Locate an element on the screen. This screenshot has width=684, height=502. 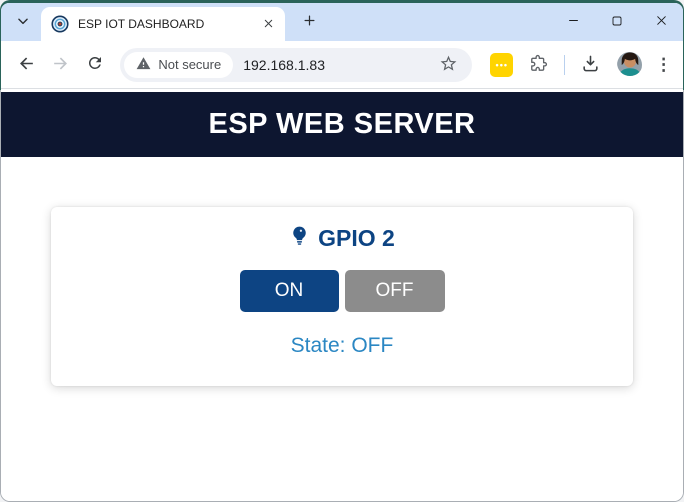
download-icon is located at coordinates (590, 65).